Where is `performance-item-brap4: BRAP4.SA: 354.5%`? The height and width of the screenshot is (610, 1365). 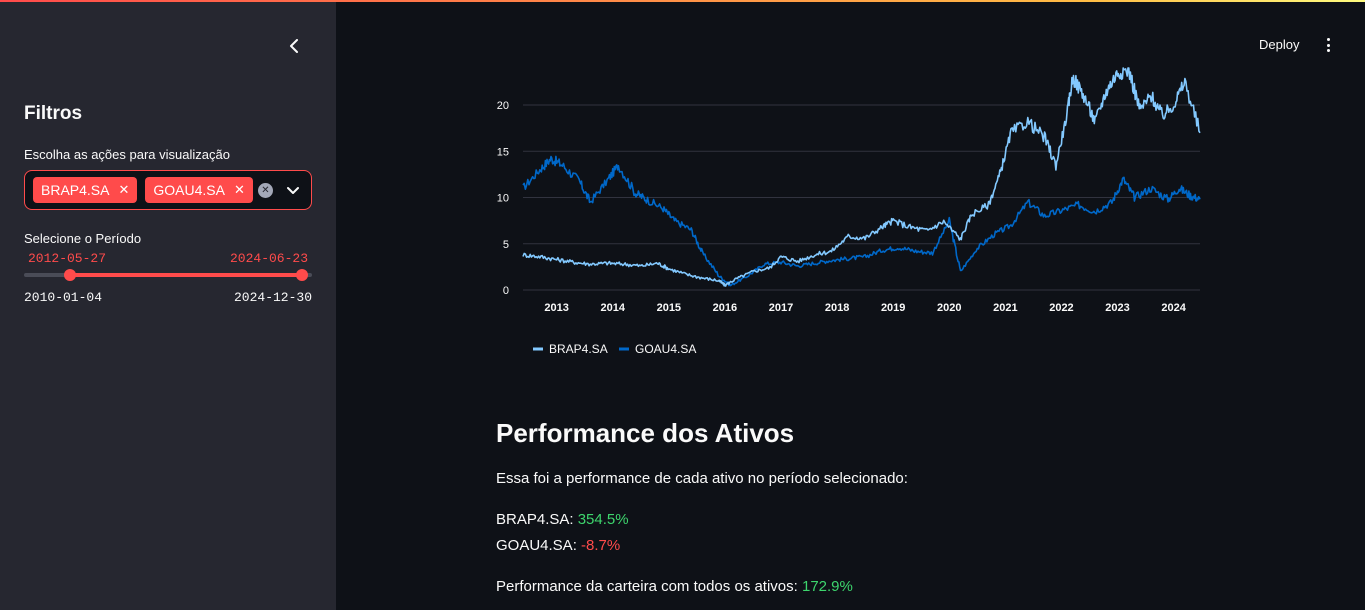 performance-item-brap4: BRAP4.SA: 354.5% is located at coordinates (562, 519).